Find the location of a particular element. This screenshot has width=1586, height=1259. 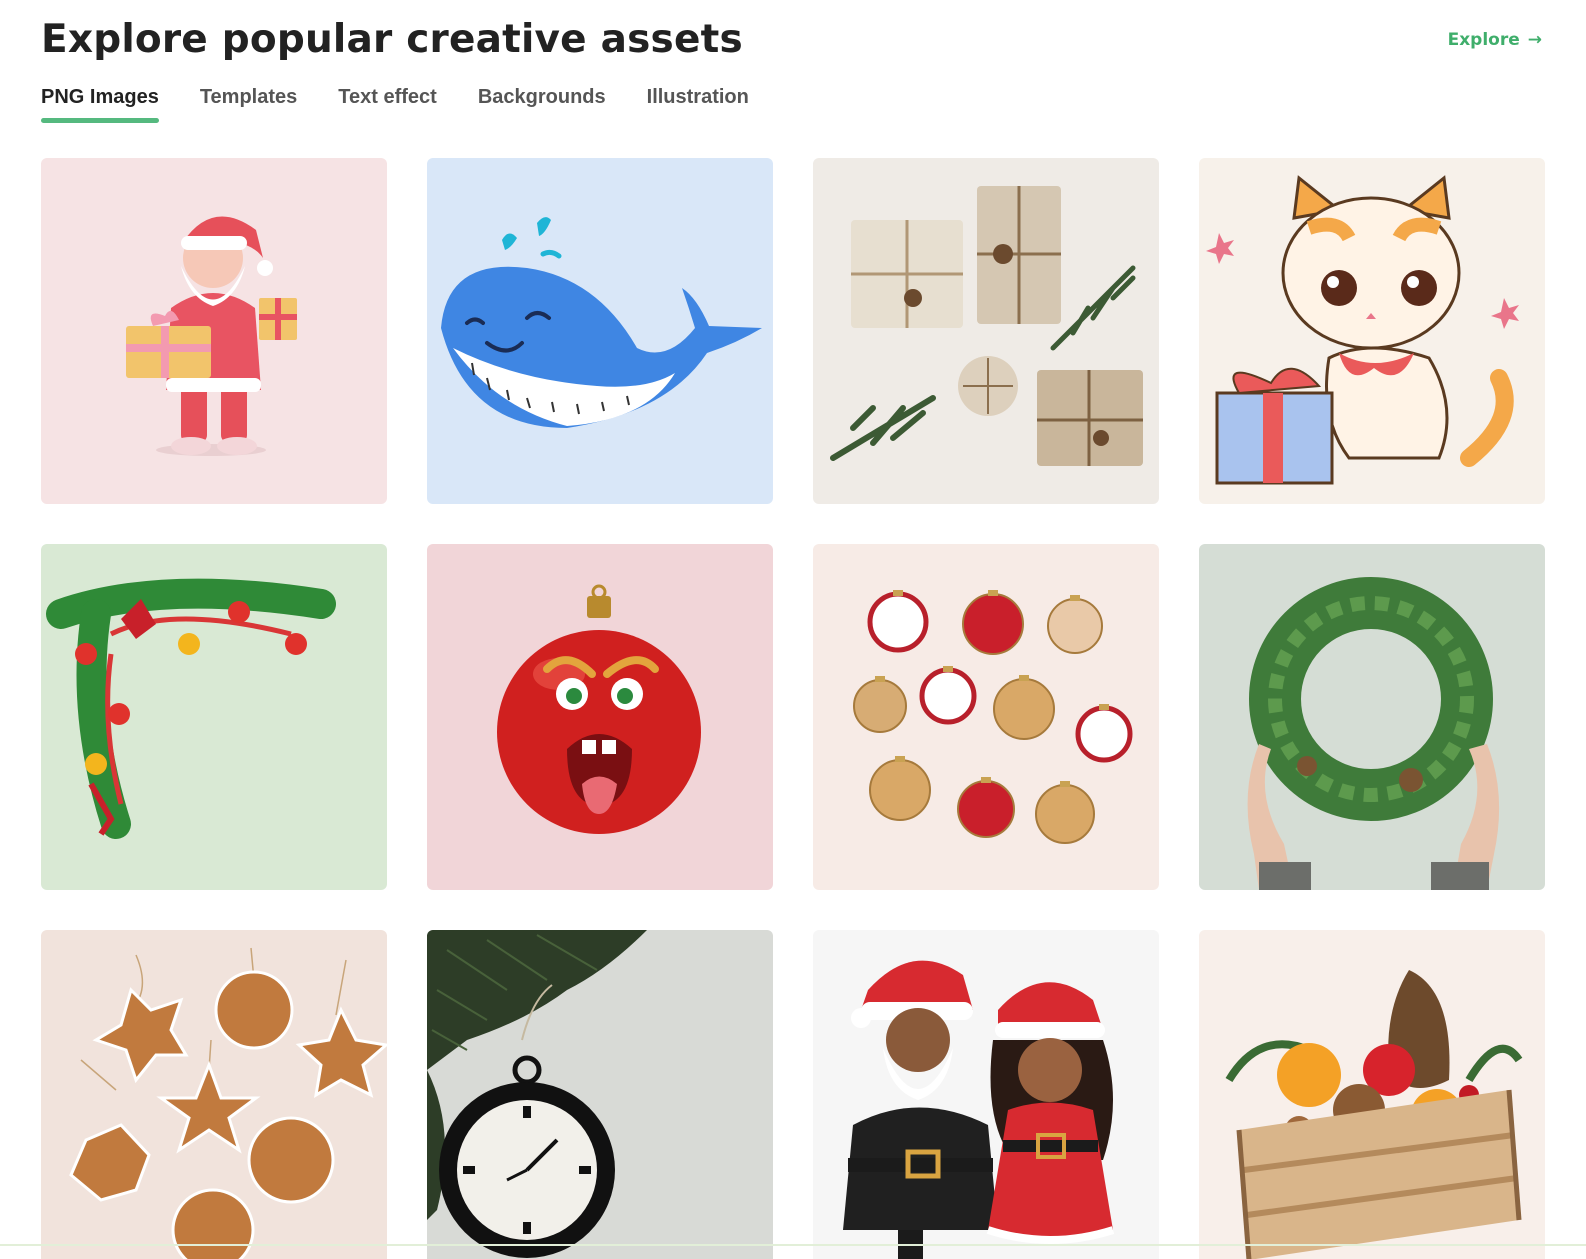

asset-card-santa-and-girl is located at coordinates (986, 1094).